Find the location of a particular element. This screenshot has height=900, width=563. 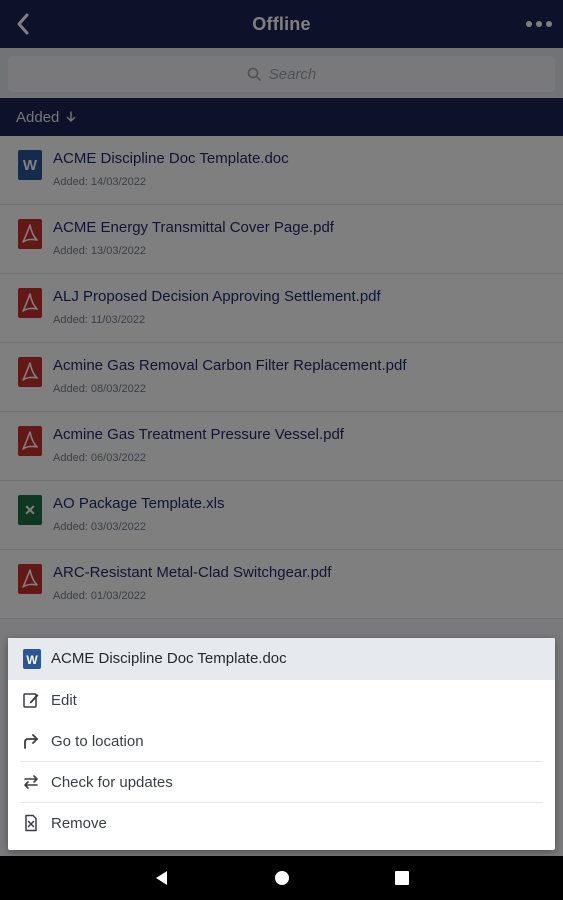

nav-back-icon is located at coordinates (162, 878).